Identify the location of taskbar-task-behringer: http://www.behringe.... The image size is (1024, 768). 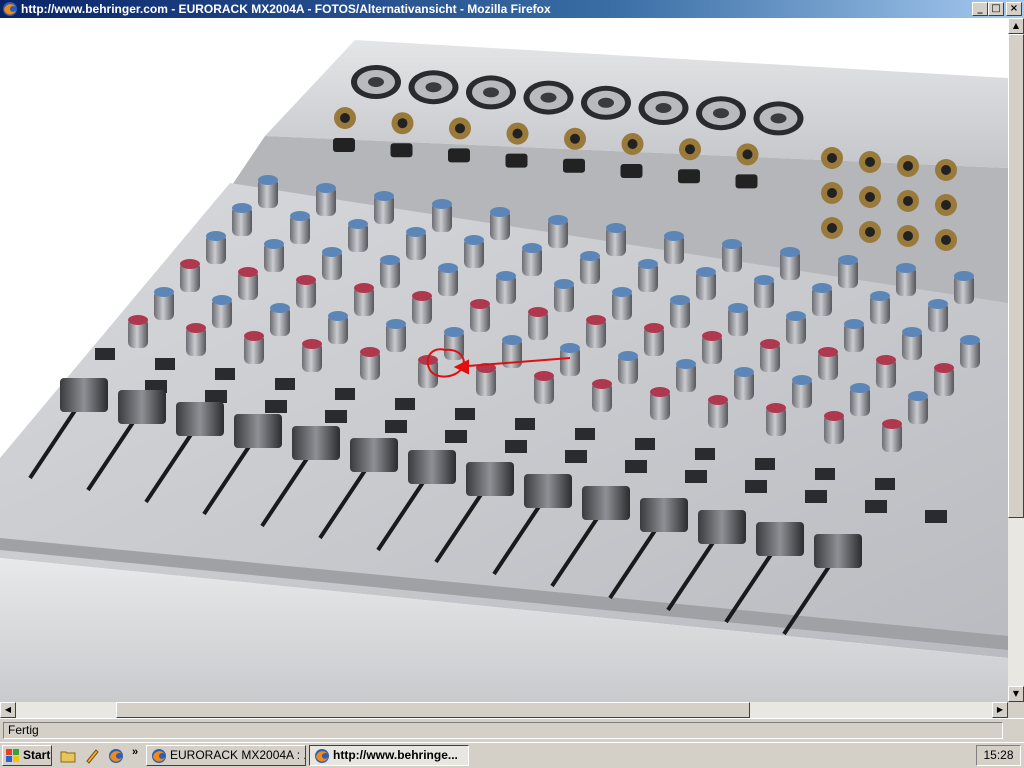
(389, 755).